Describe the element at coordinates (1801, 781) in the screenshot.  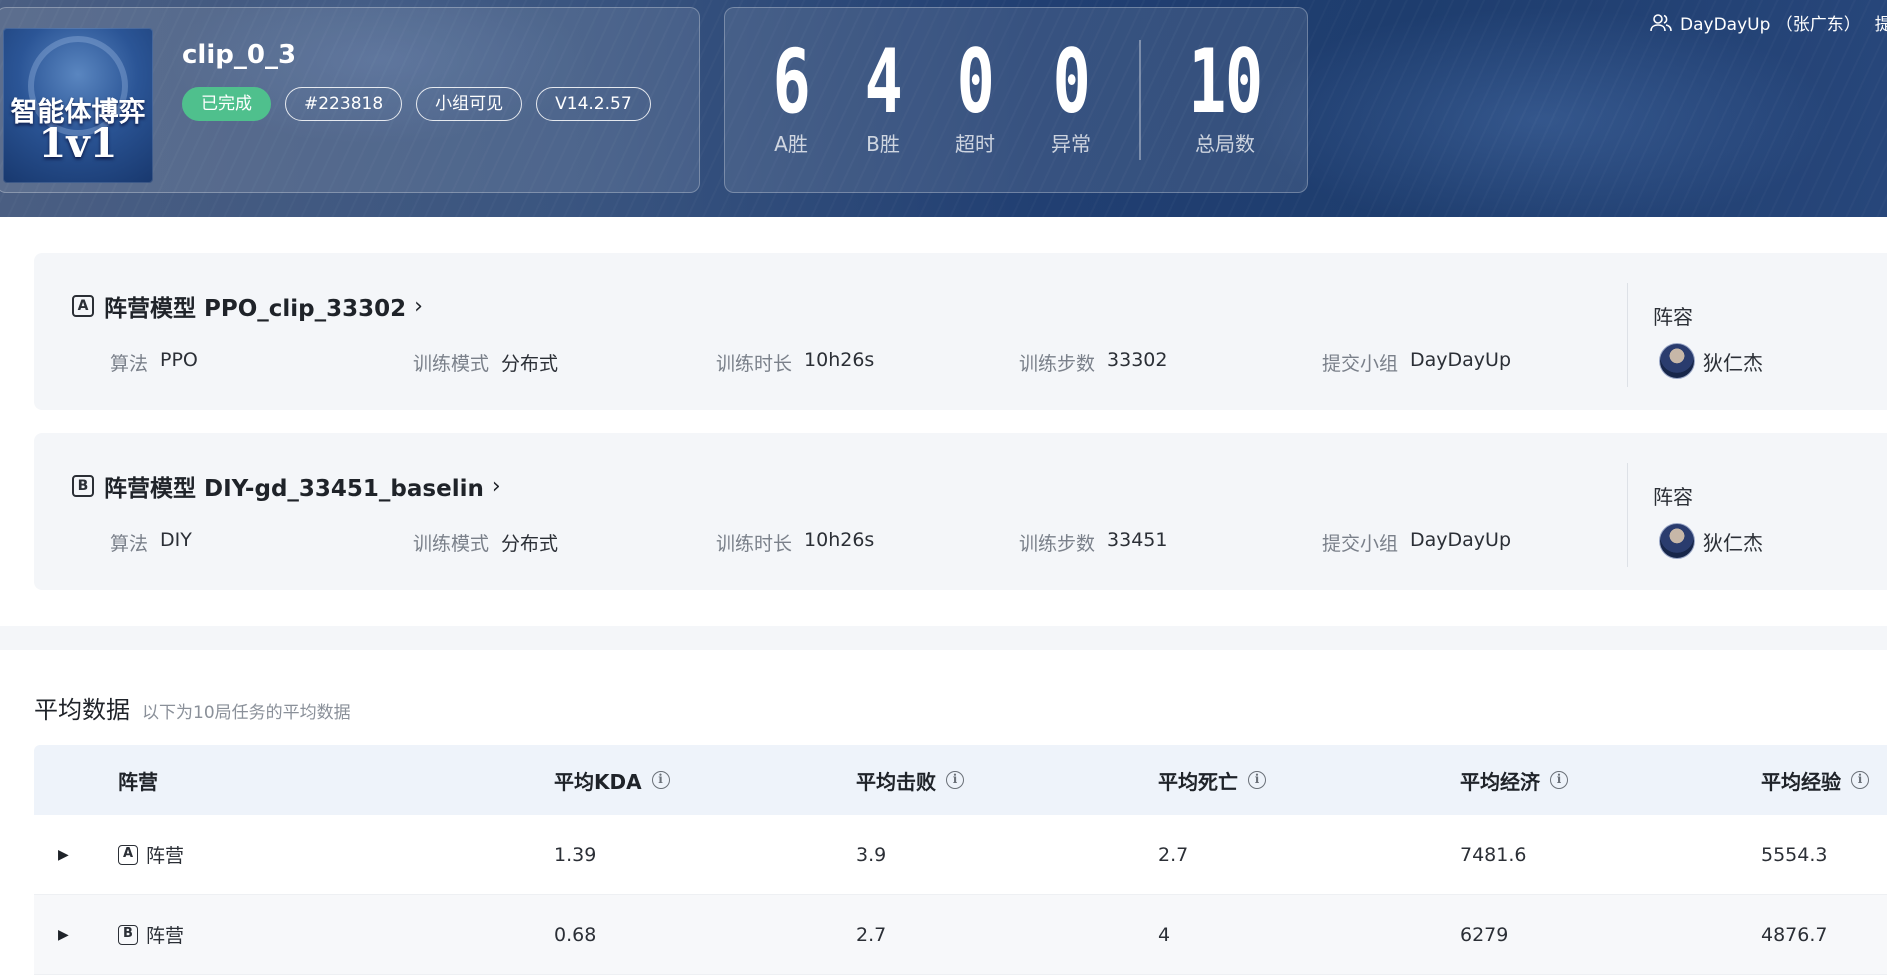
I see `column-header-label: 平均经验` at that location.